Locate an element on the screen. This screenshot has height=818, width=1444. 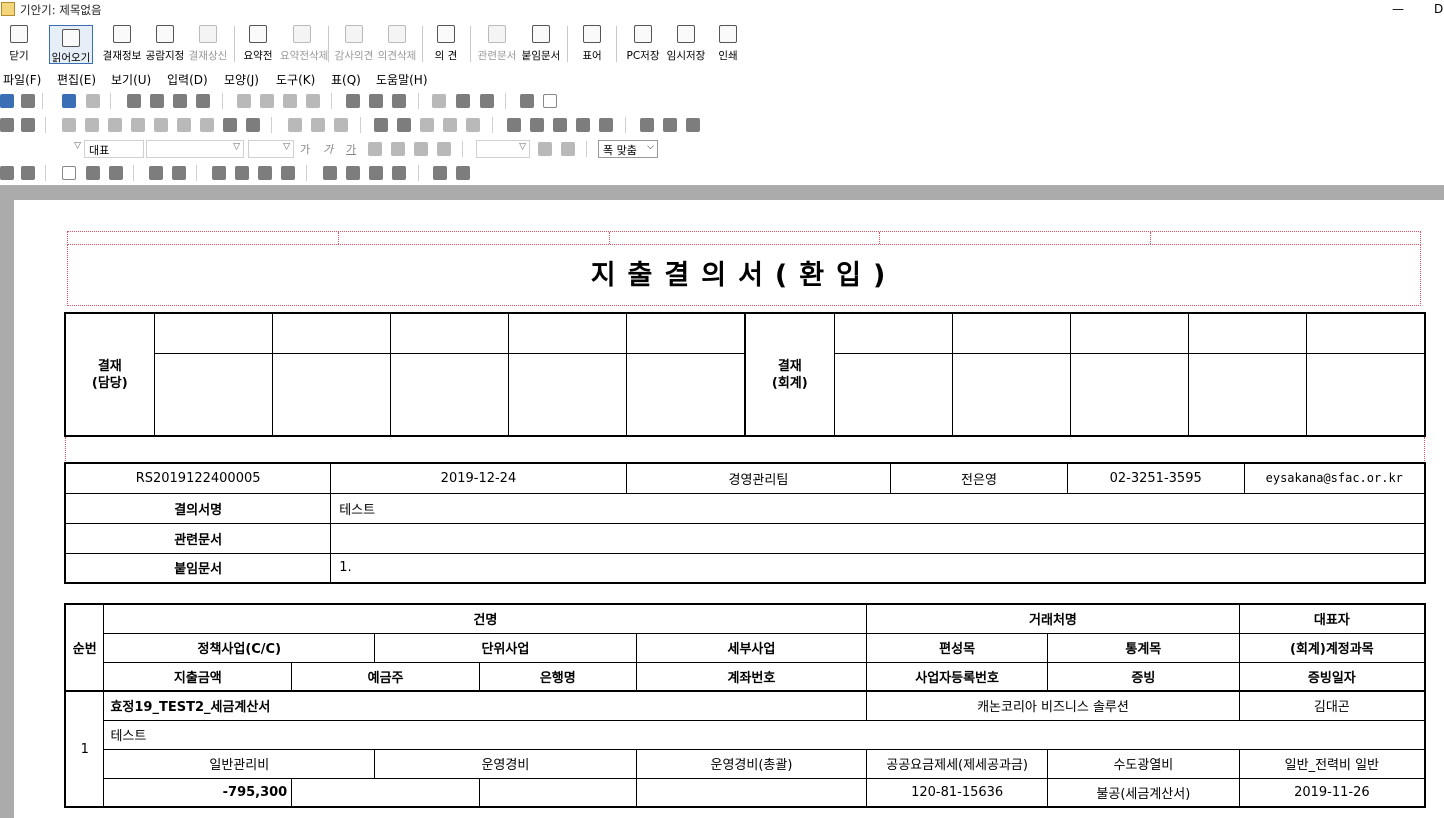
indent-increase-icon is located at coordinates (568, 149).